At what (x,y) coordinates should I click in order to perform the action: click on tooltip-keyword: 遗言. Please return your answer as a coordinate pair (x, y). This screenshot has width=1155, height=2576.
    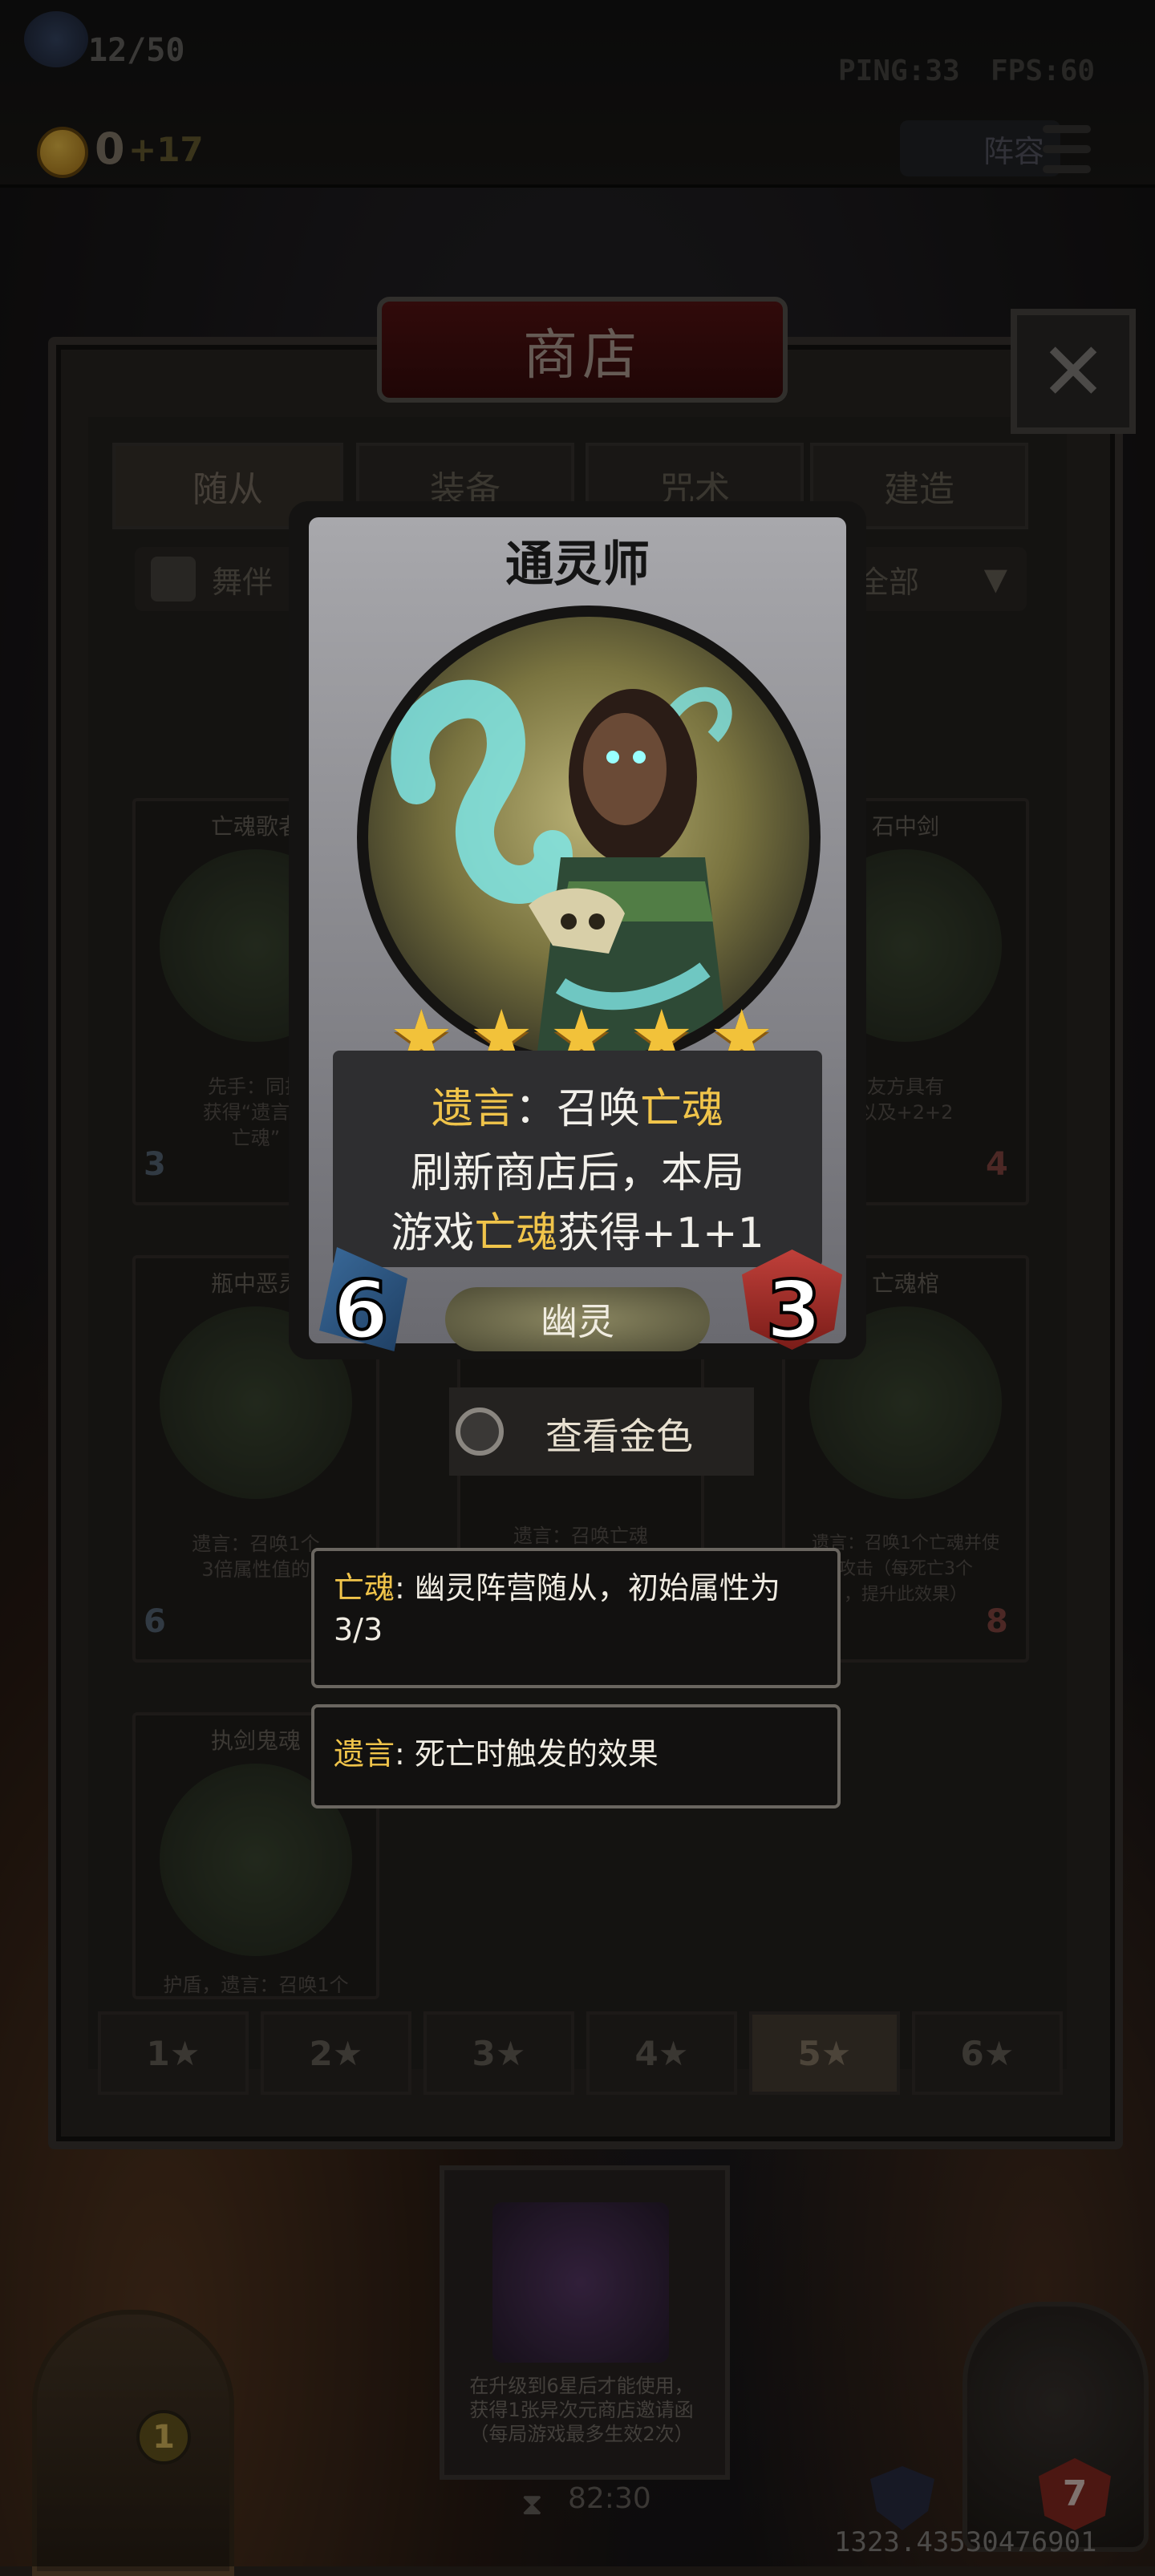
    Looking at the image, I should click on (364, 1754).